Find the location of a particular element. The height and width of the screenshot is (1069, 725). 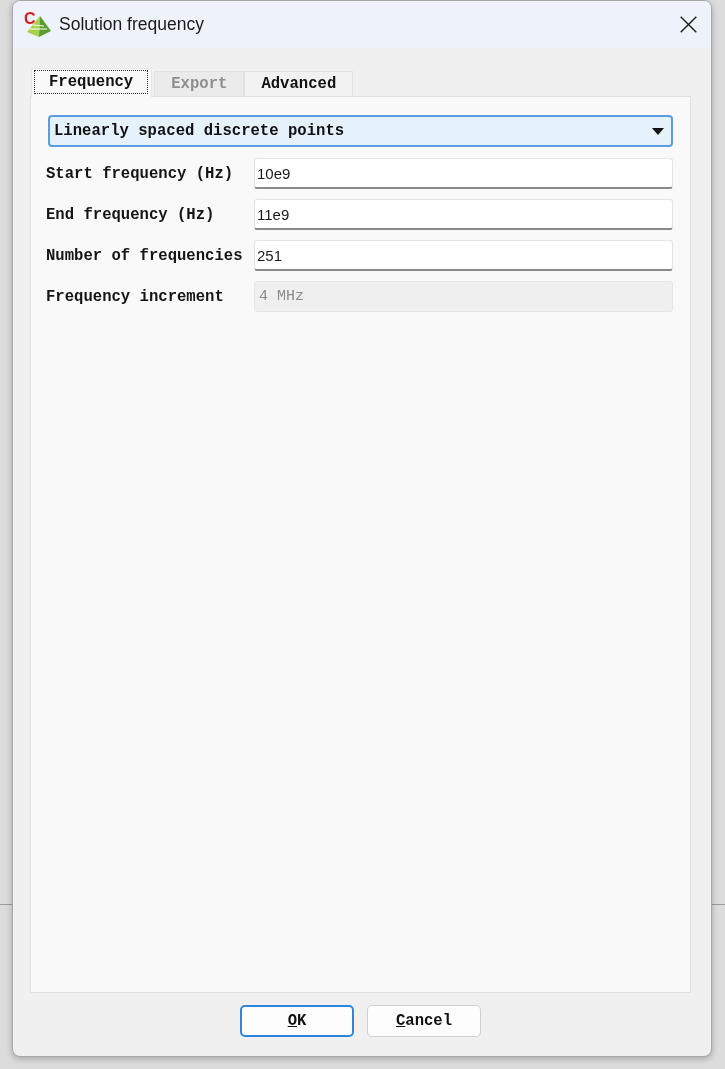

tab: Advanced is located at coordinates (299, 83).